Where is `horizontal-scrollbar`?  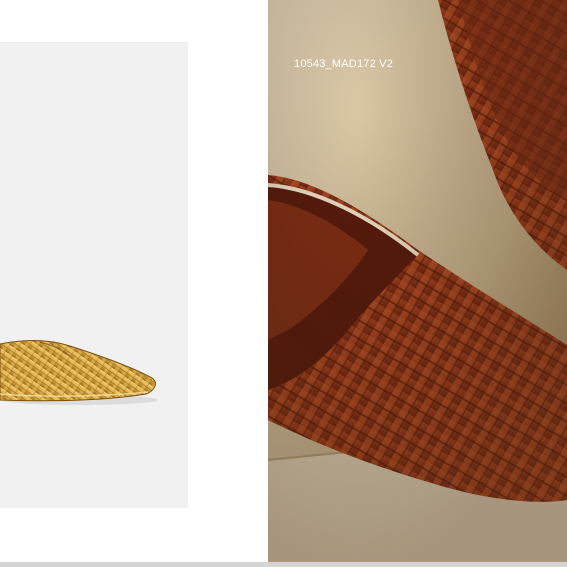 horizontal-scrollbar is located at coordinates (283, 564).